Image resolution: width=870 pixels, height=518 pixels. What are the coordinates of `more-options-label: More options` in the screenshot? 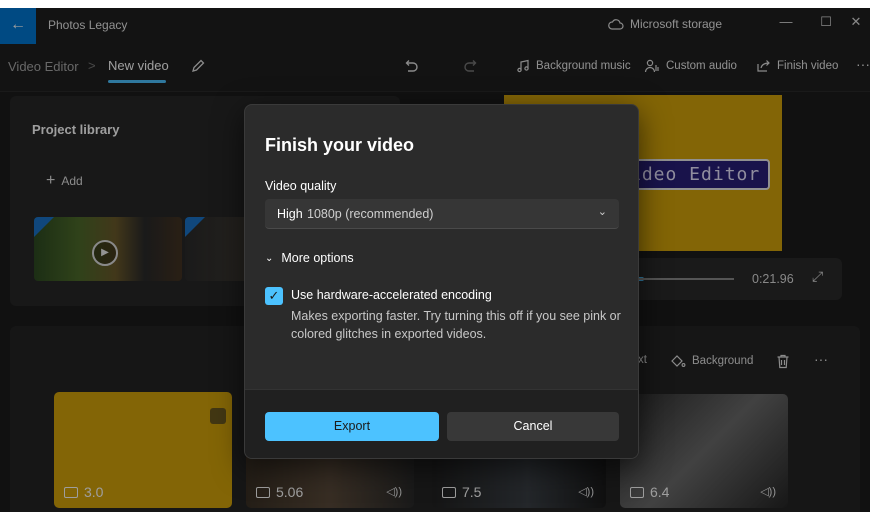 It's located at (317, 258).